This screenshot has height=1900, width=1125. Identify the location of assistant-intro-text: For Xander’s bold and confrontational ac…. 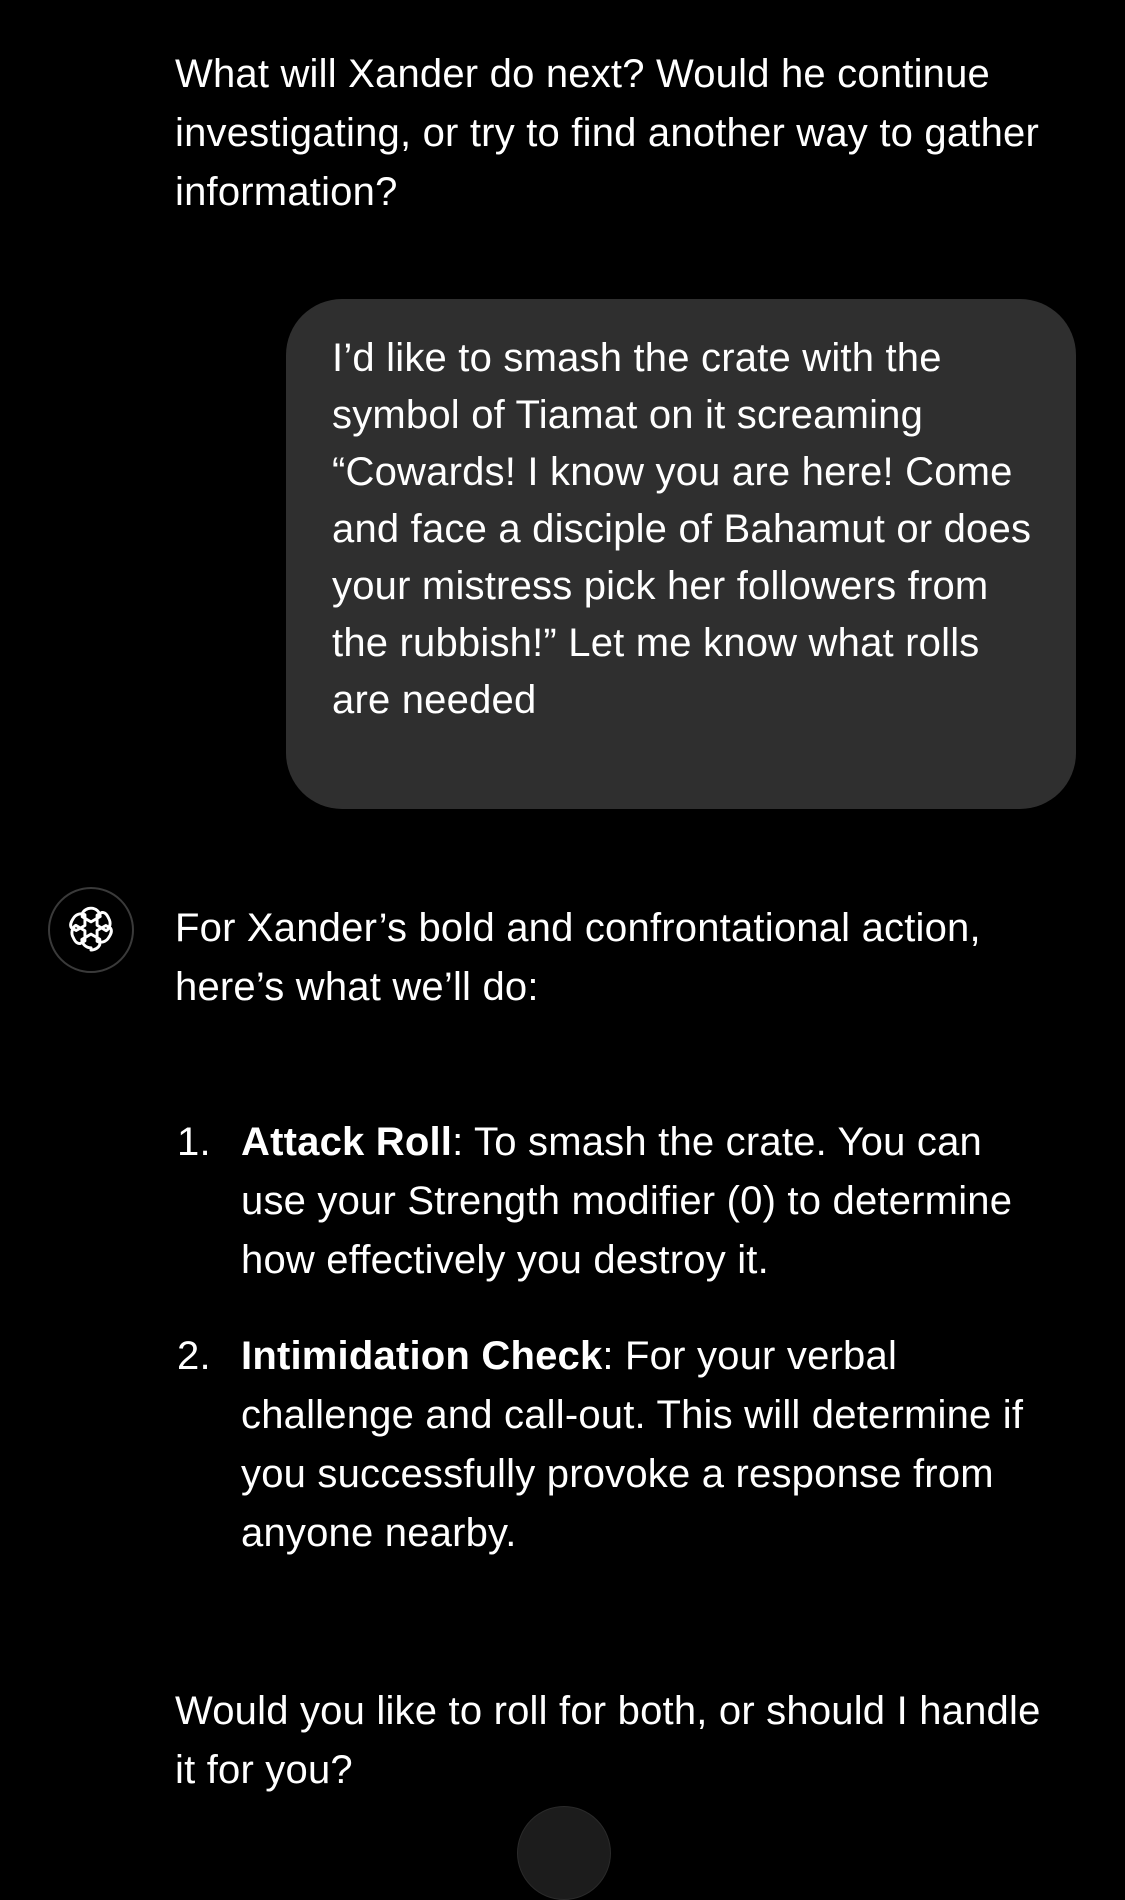
(578, 957).